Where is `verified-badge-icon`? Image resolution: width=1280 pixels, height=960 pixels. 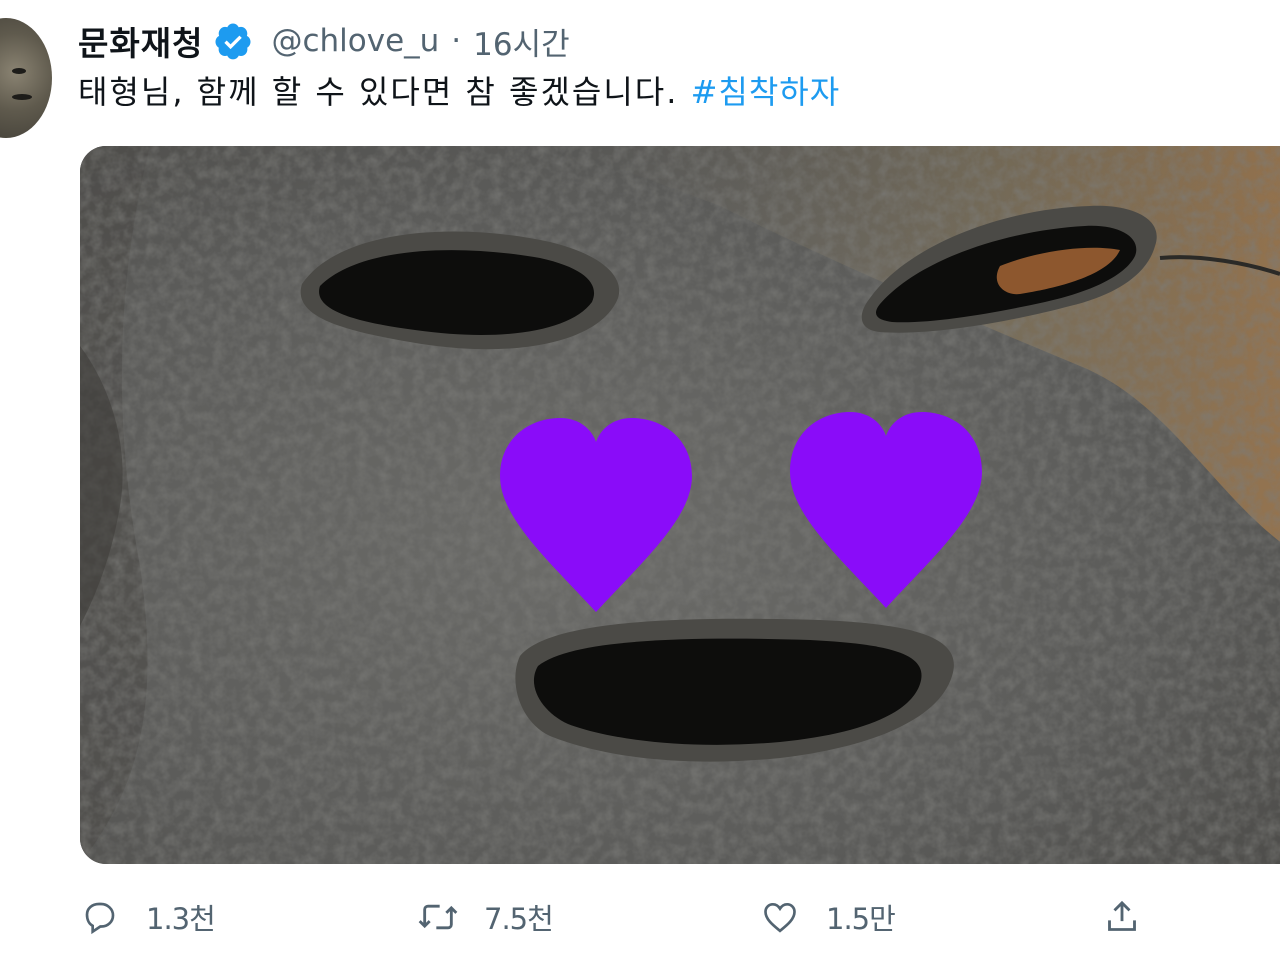
verified-badge-icon is located at coordinates (233, 41).